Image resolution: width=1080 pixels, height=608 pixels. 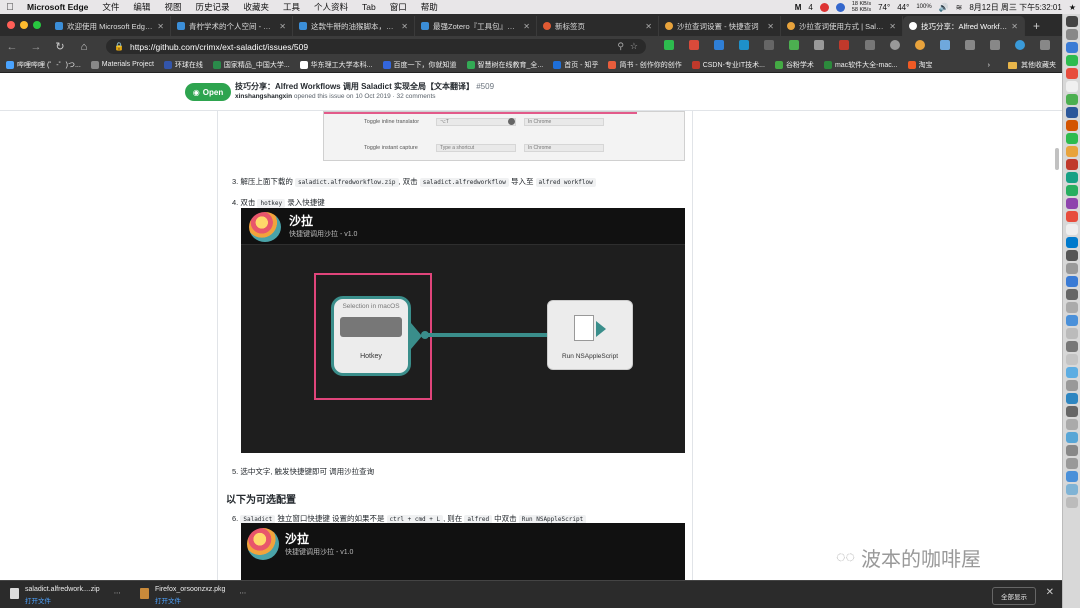 What do you see at coordinates (190, 600) in the screenshot?
I see `open-file-link: 打开文件` at bounding box center [190, 600].